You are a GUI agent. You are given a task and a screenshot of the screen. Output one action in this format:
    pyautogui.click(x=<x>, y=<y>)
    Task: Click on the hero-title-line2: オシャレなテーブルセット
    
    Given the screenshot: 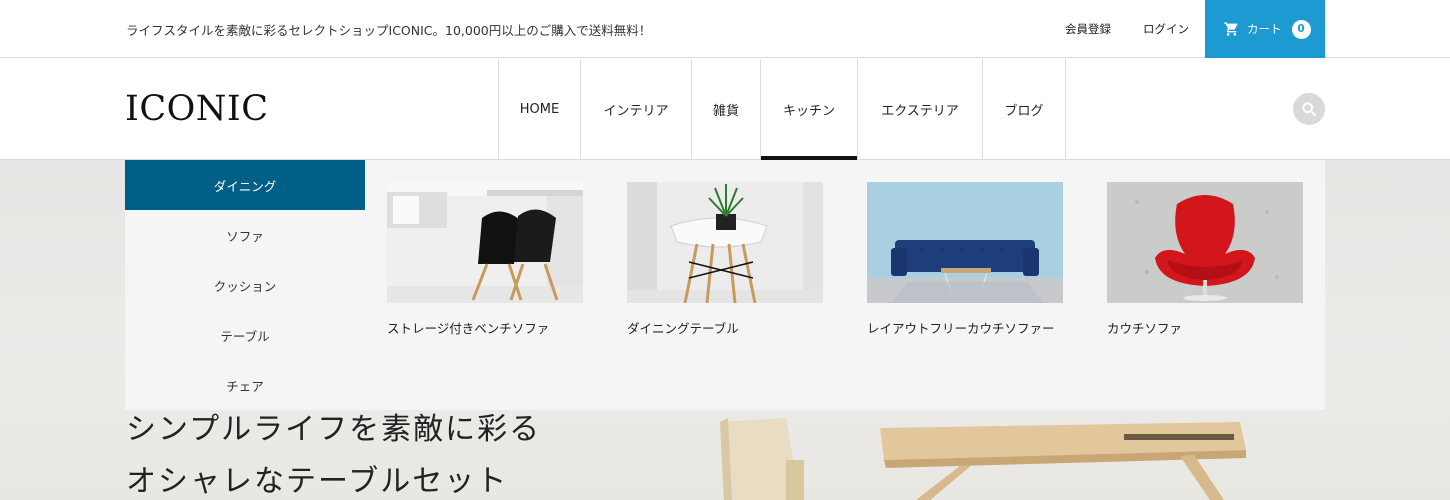 What is the action you would take?
    pyautogui.click(x=317, y=481)
    